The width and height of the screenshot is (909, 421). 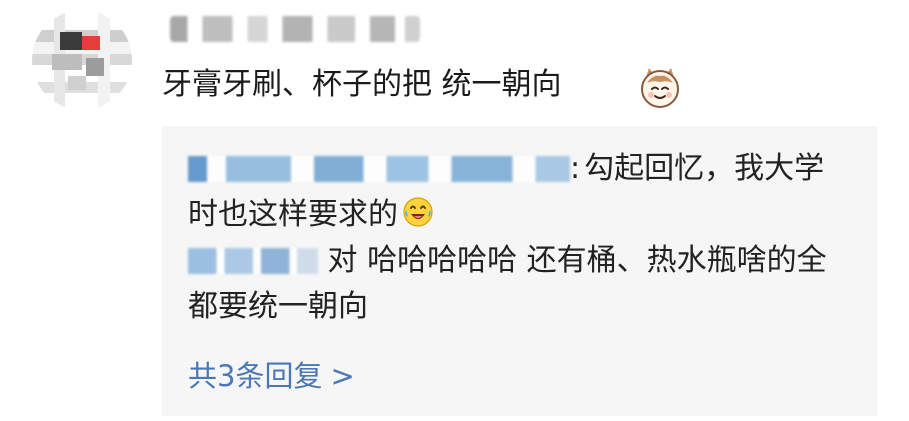 I want to click on view-more-replies: 共3条回复 >, so click(x=271, y=376).